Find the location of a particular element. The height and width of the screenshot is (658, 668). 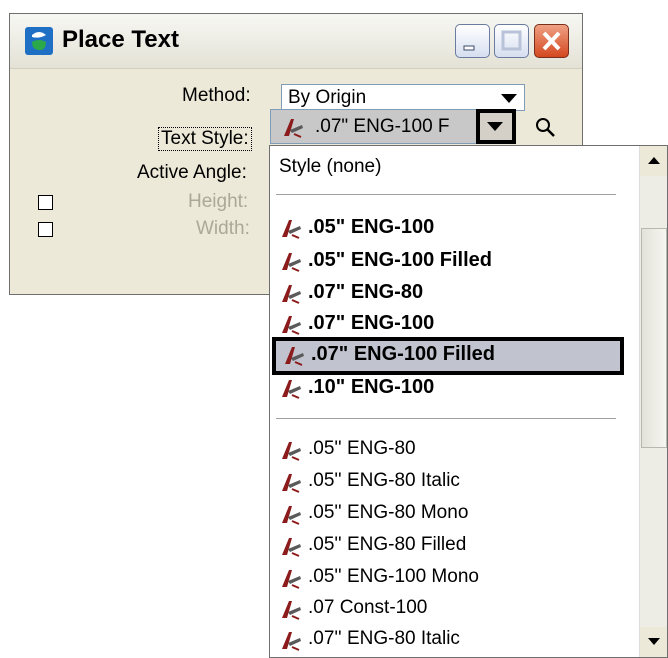

method-value: By Origin is located at coordinates (327, 97).